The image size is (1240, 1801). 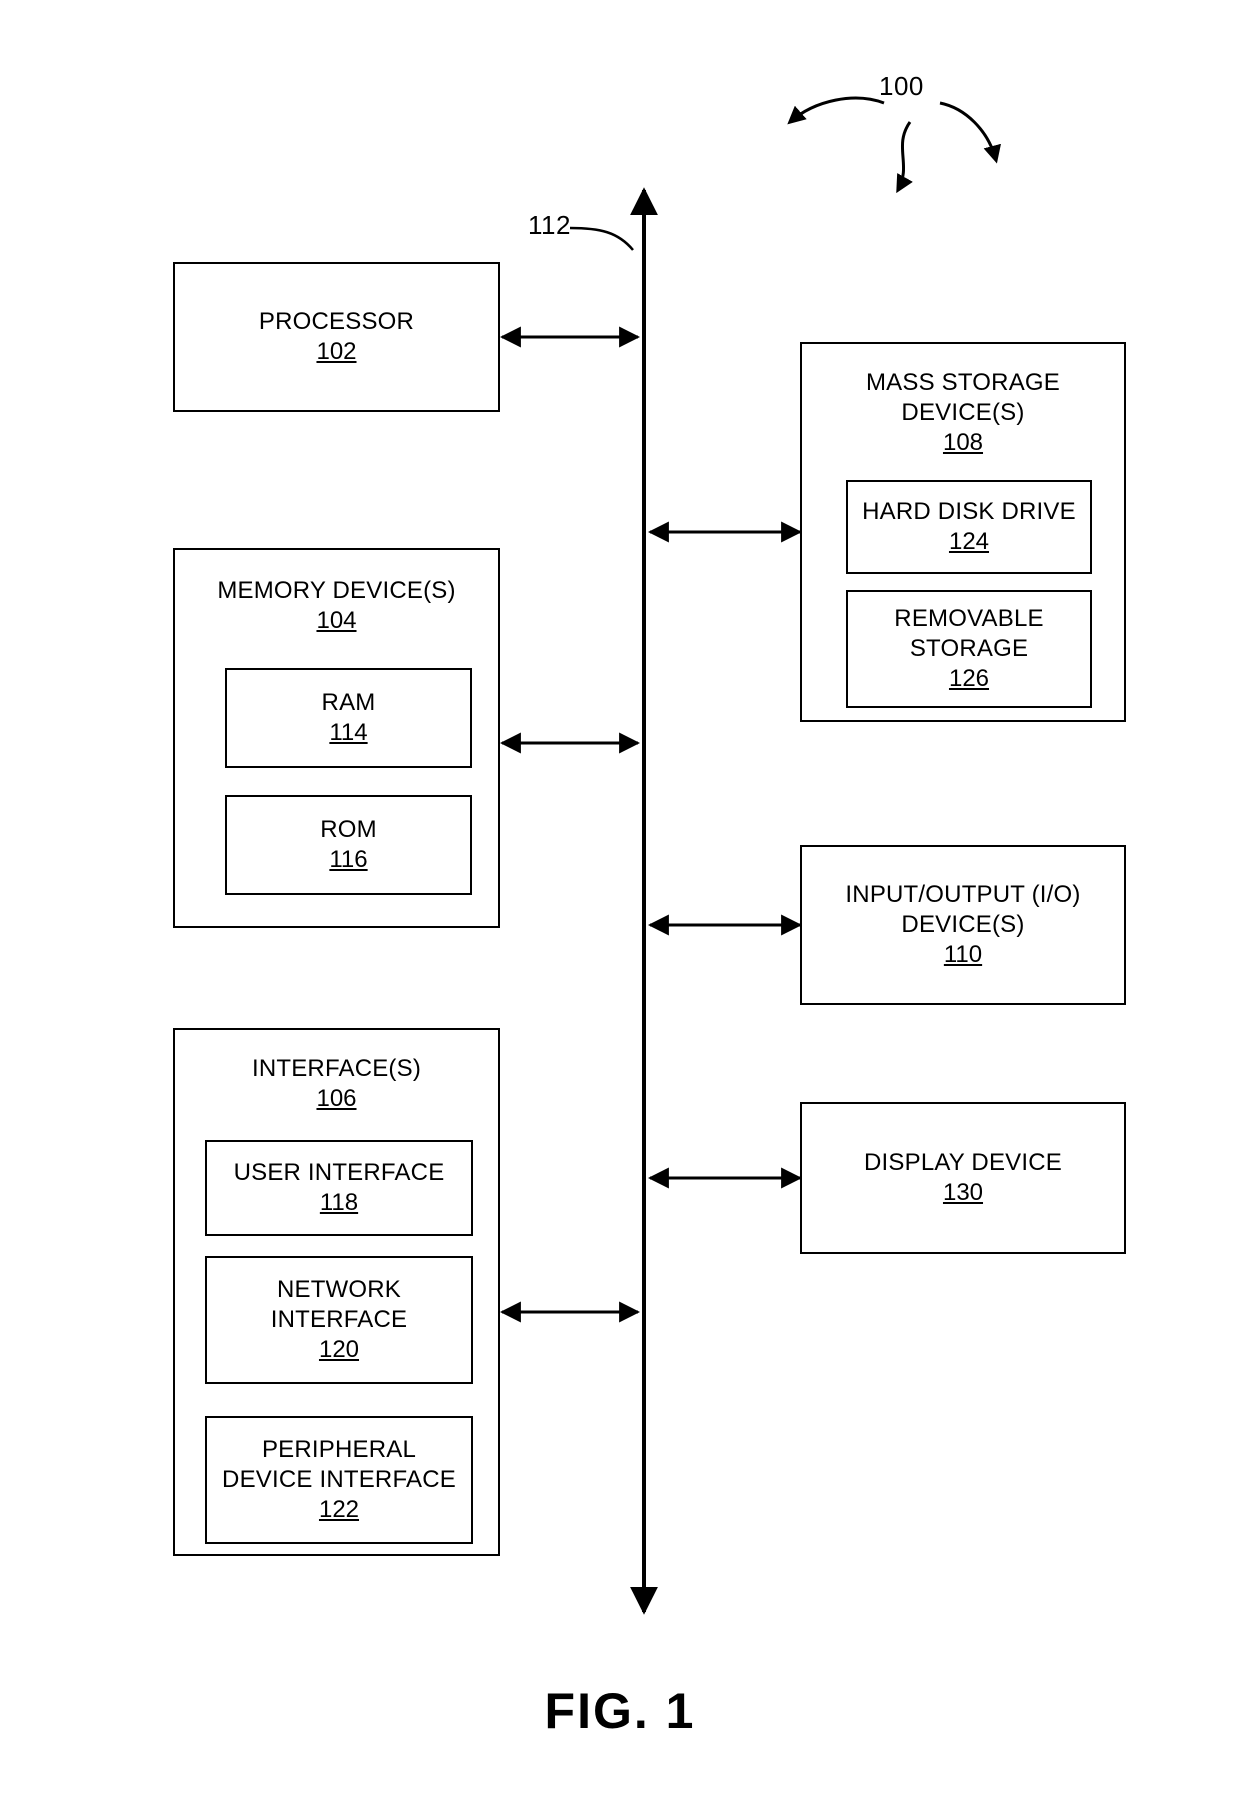 What do you see at coordinates (336, 1068) in the screenshot?
I see `interfaces-title: INTERFACE(S)` at bounding box center [336, 1068].